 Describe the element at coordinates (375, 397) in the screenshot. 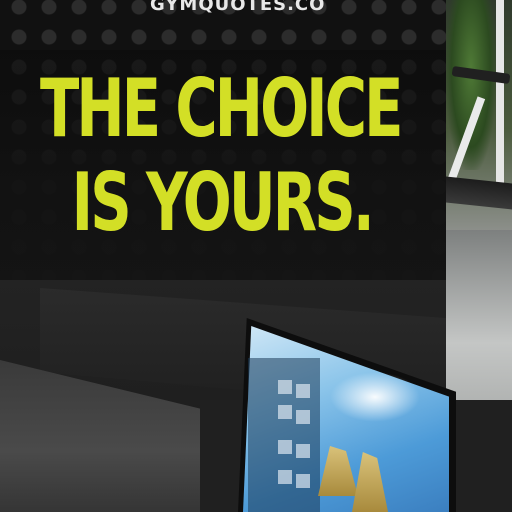

I see `wallpaper-cloud` at that location.